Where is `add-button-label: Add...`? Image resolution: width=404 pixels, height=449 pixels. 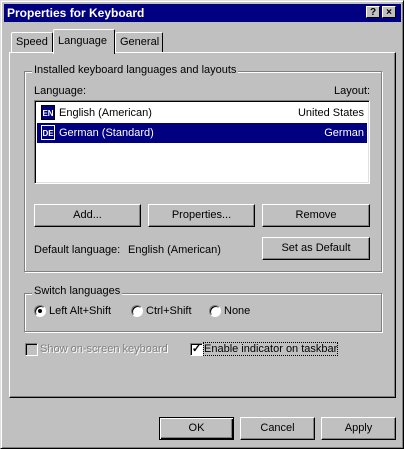
add-button-label: Add... is located at coordinates (87, 215).